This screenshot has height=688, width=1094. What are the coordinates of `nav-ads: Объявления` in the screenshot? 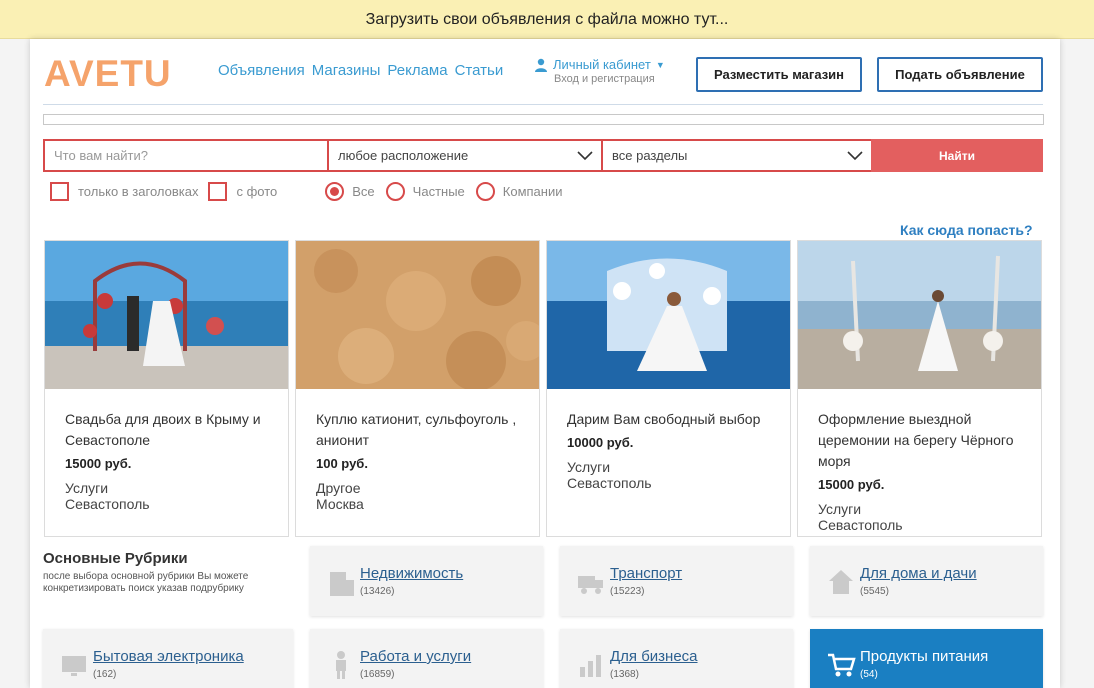 It's located at (261, 70).